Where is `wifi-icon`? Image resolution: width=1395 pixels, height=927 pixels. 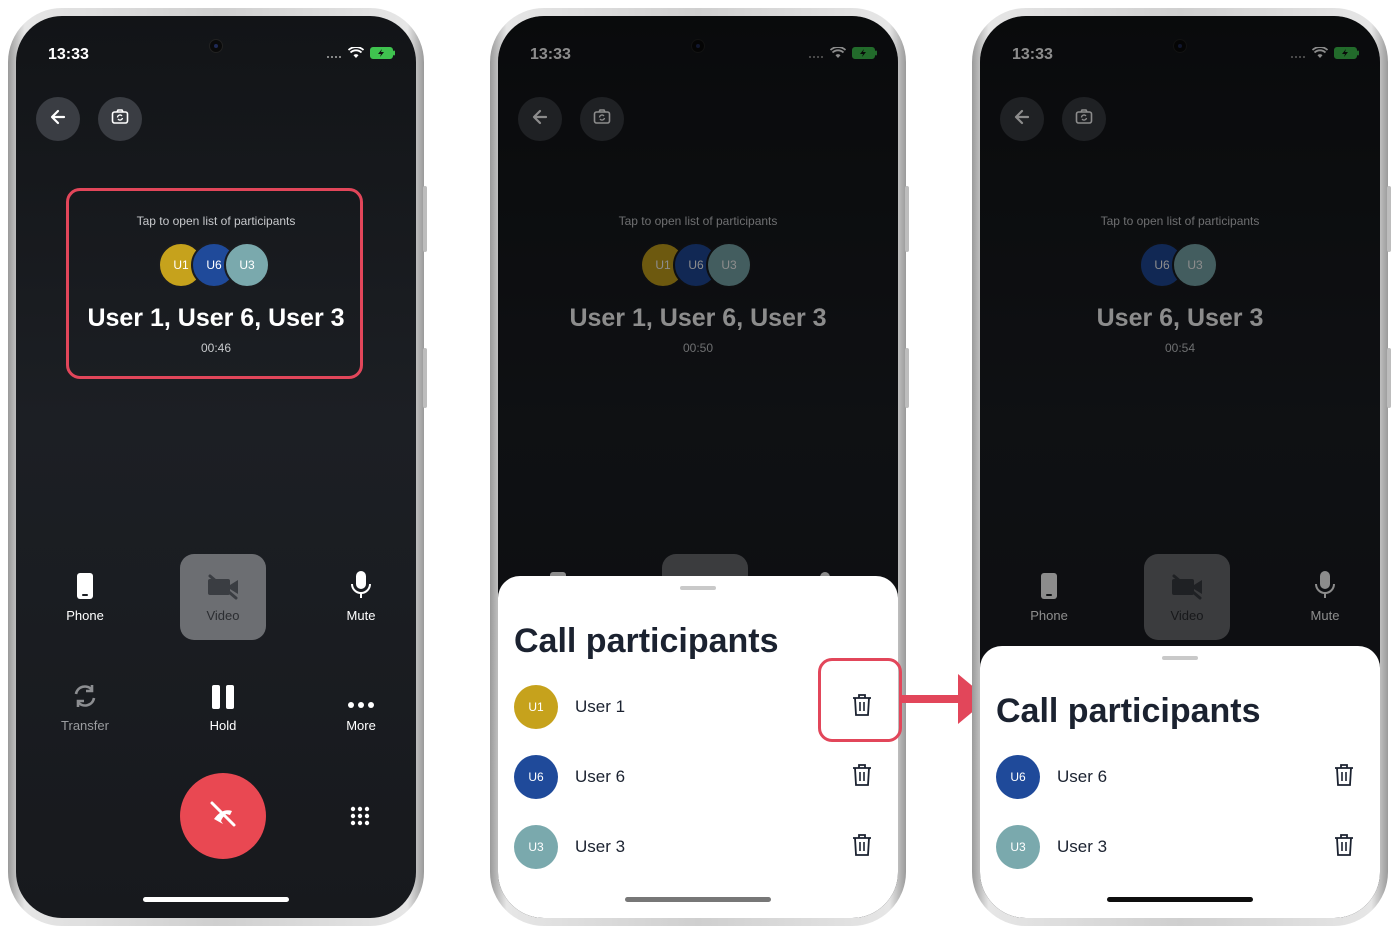
wifi-icon is located at coordinates (356, 55).